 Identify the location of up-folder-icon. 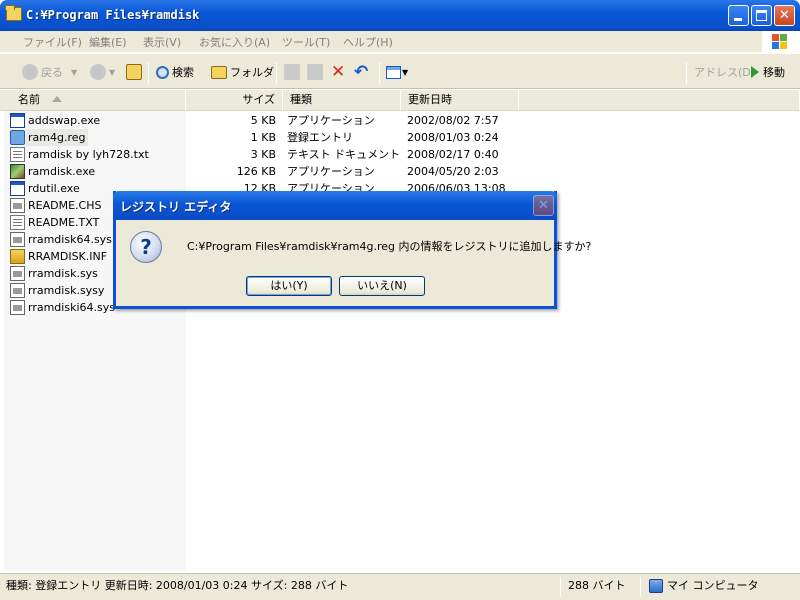
(134, 72).